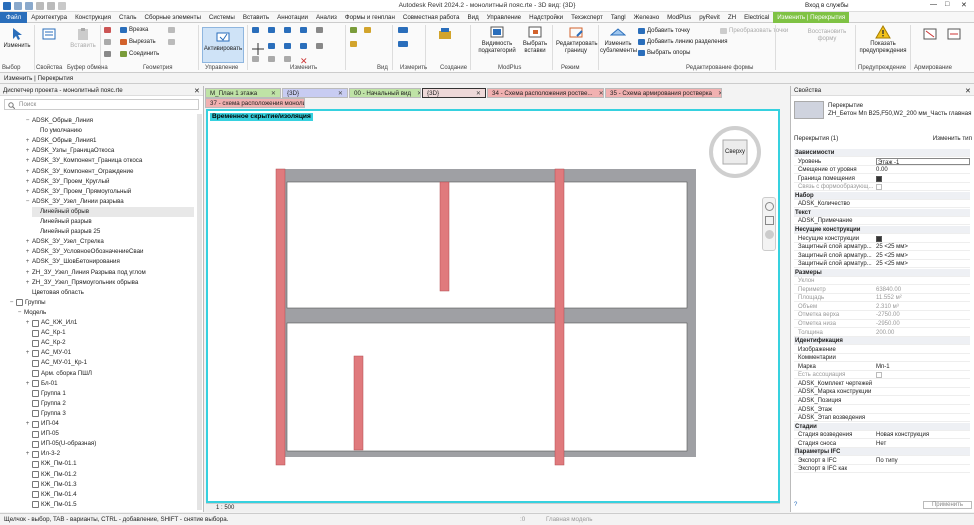 The height and width of the screenshot is (525, 974). I want to click on tree-item: Группа 2, so click(109, 404).